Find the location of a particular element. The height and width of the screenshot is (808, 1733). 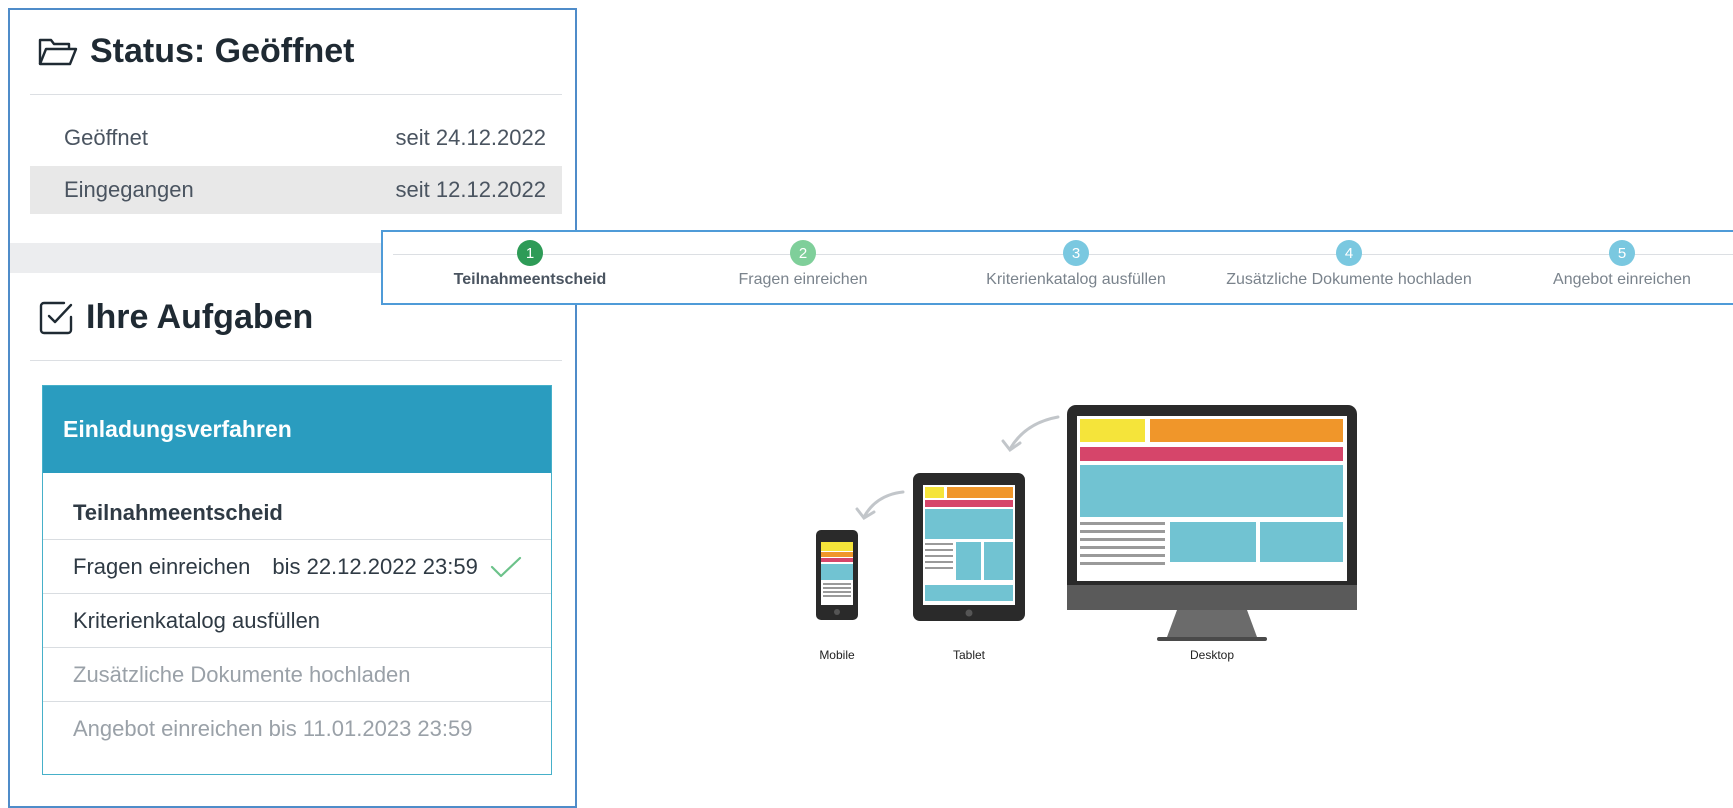

checkmark-icon is located at coordinates (506, 567).